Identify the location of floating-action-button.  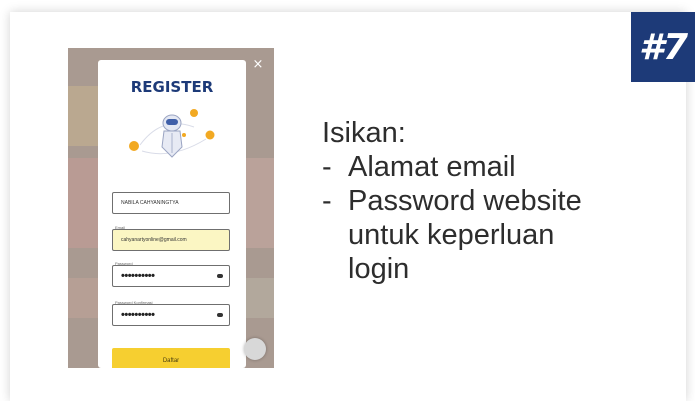
(255, 349).